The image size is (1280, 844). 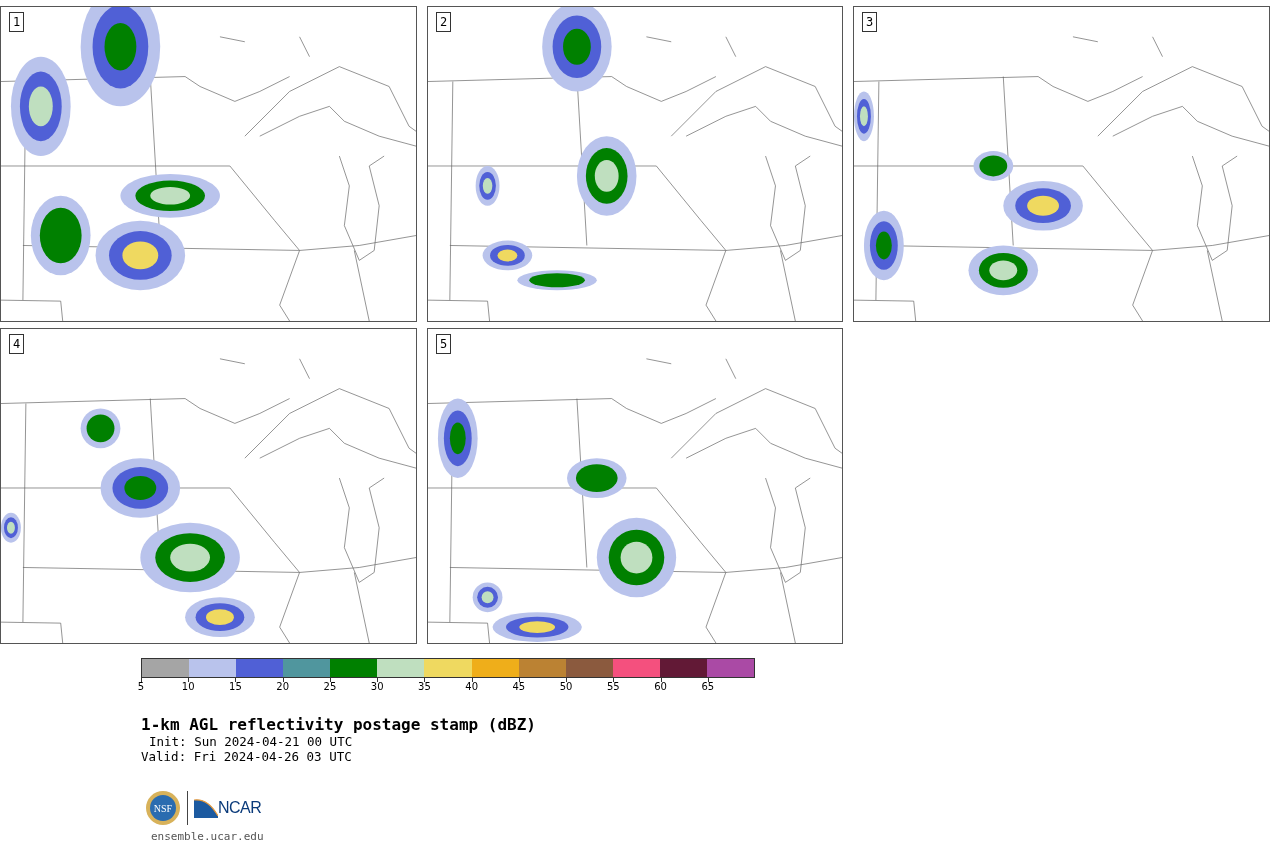 I want to click on panel-number: 3, so click(x=870, y=22).